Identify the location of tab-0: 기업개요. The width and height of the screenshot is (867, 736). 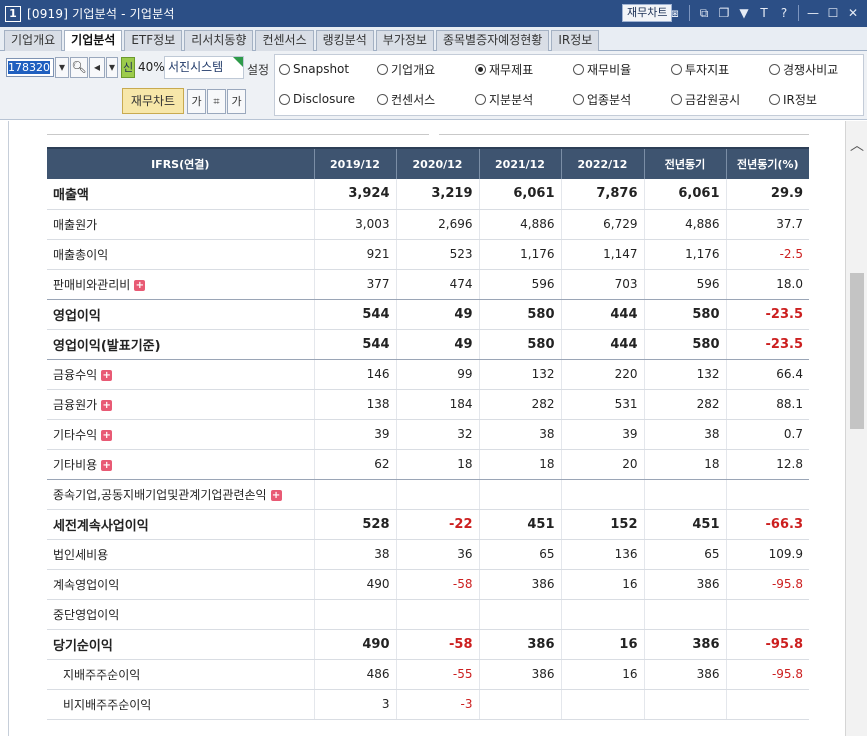
(33, 40).